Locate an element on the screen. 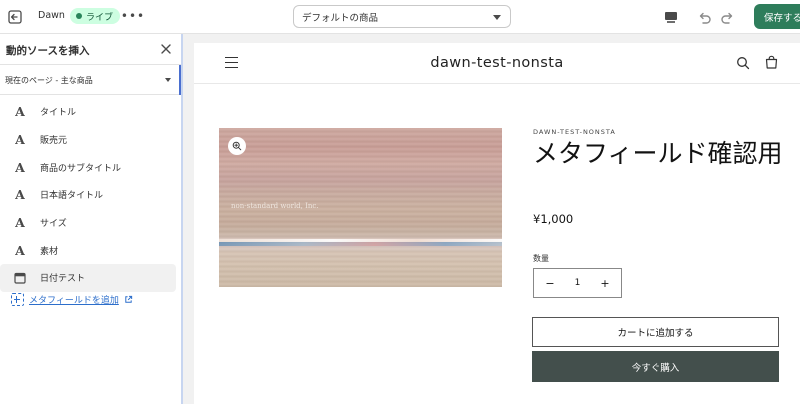  product-image: non-standard world, Inc. is located at coordinates (360, 207).